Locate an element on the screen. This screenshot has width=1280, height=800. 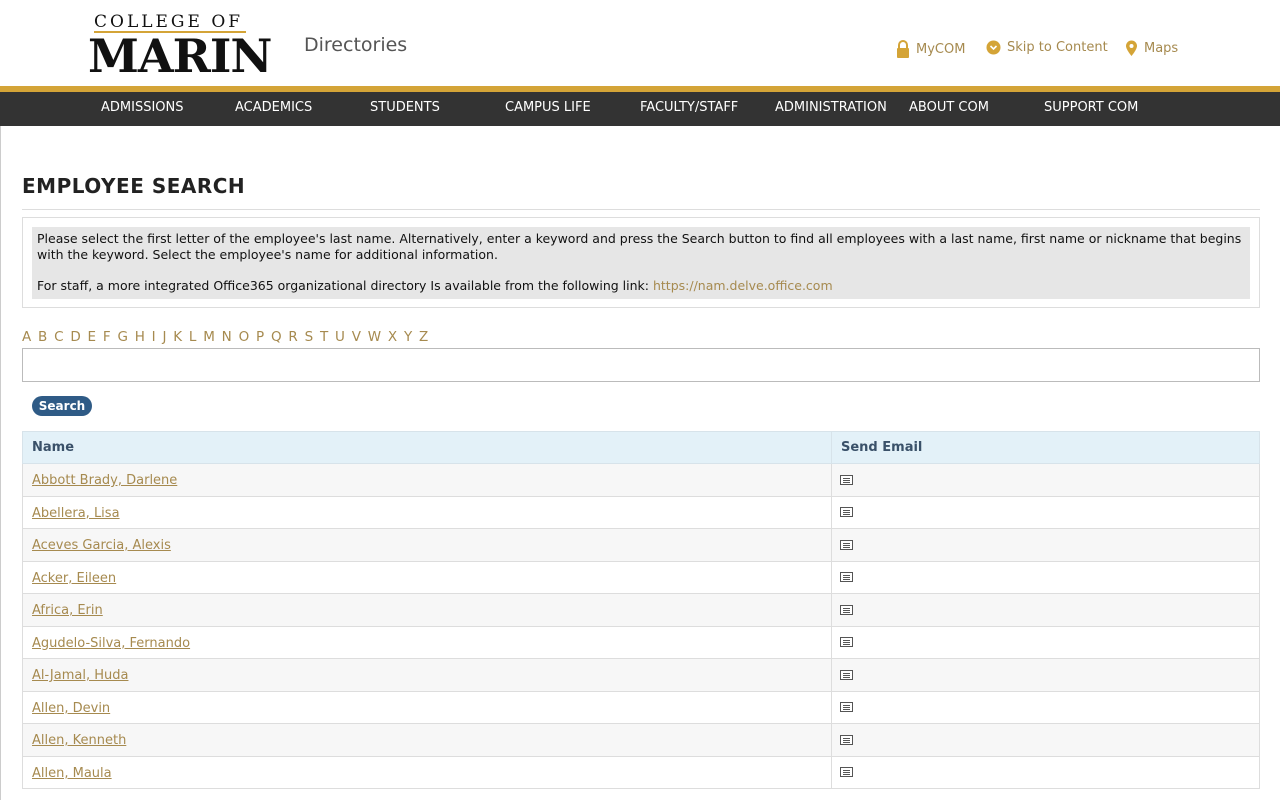
nav-about-com: ABOUT COM is located at coordinates (949, 109).